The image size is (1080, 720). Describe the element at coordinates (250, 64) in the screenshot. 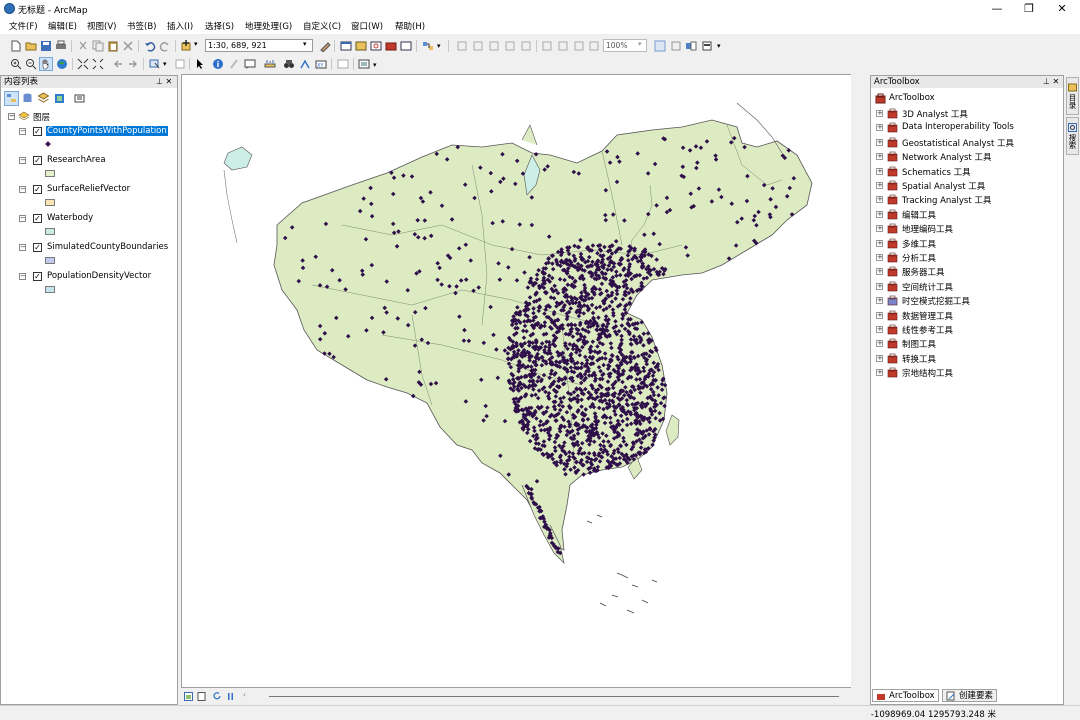

I see `html-popup-icon` at that location.